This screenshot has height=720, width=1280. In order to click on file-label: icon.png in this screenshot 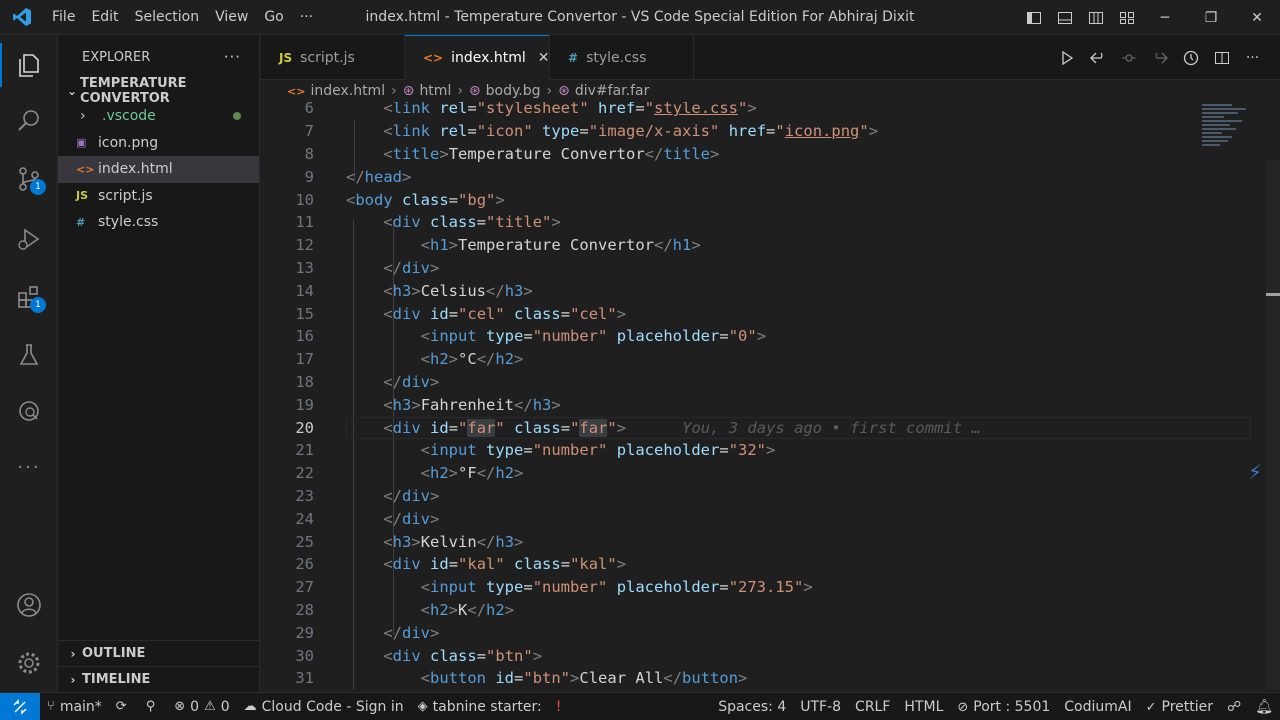, I will do `click(128, 142)`.